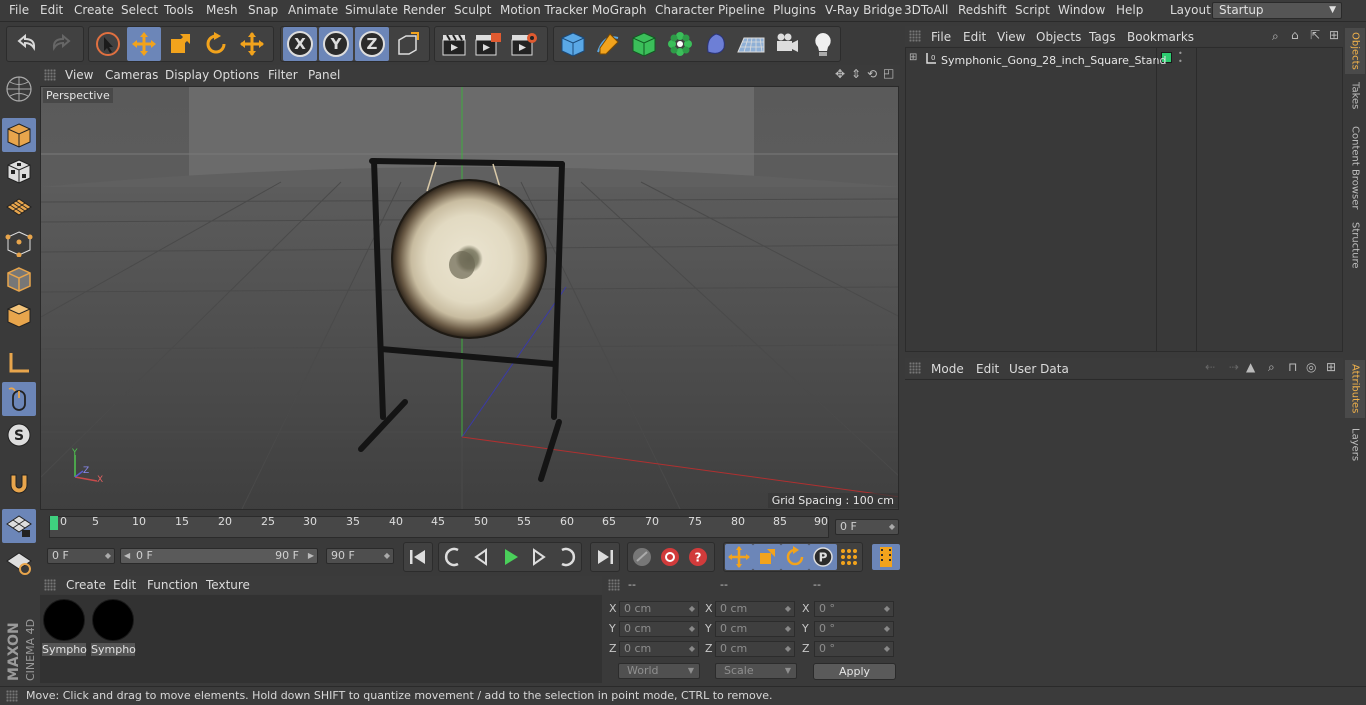 The height and width of the screenshot is (705, 1366). What do you see at coordinates (1129, 10) in the screenshot?
I see `menu-help: Help` at bounding box center [1129, 10].